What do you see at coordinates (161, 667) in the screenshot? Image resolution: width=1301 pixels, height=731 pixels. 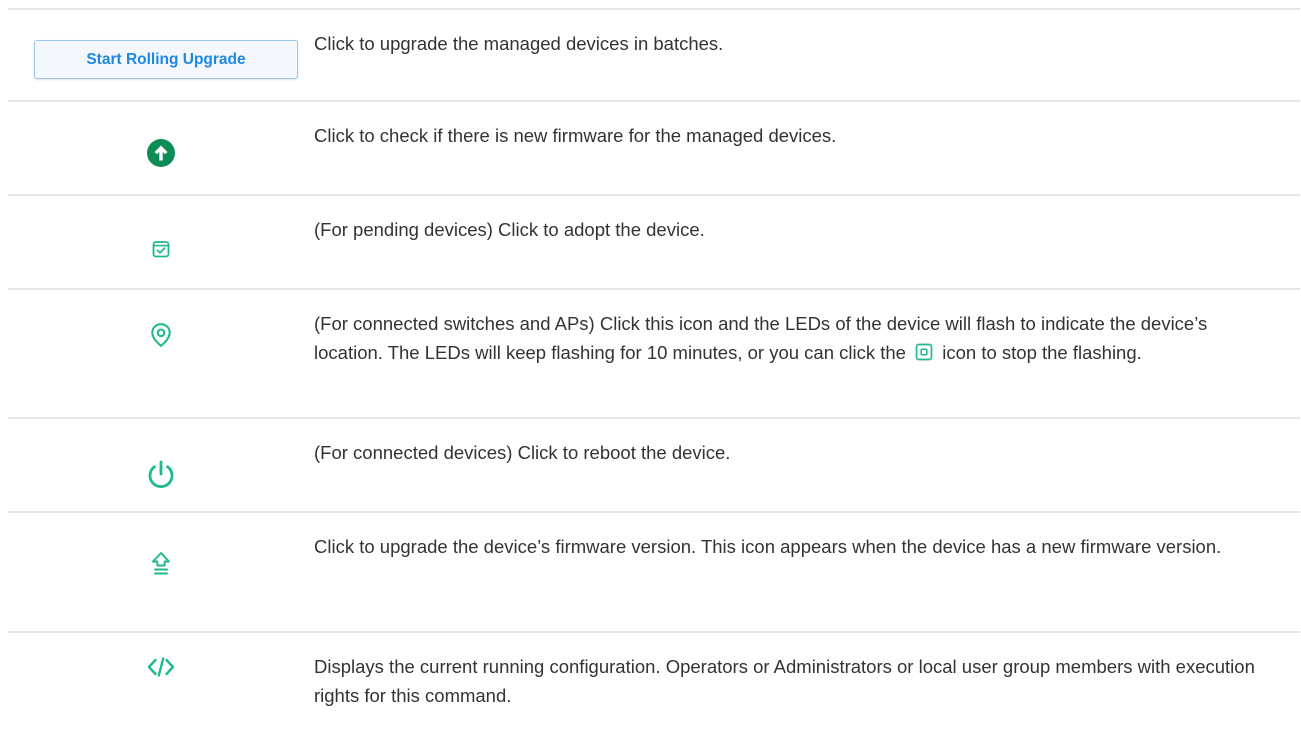 I see `code-icon` at bounding box center [161, 667].